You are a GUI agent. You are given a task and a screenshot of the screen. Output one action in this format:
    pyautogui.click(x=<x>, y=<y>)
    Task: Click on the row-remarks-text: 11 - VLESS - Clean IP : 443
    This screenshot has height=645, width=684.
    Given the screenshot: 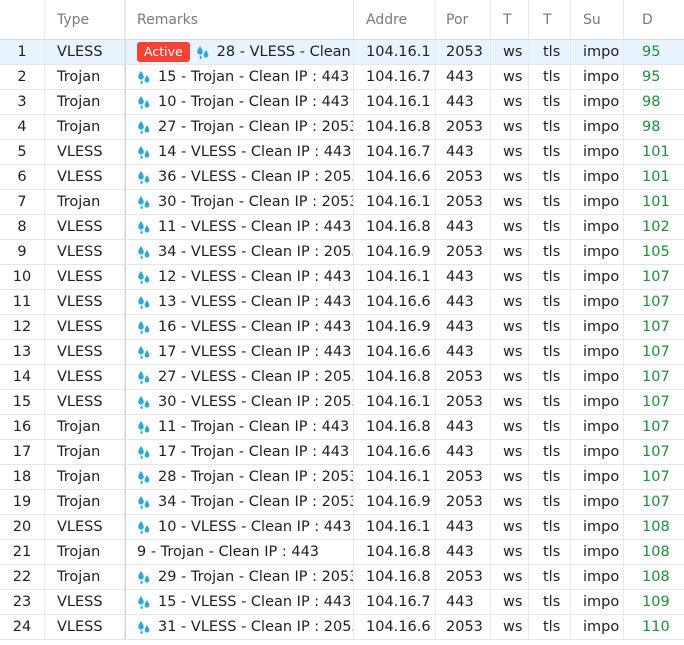 What is the action you would take?
    pyautogui.click(x=255, y=227)
    